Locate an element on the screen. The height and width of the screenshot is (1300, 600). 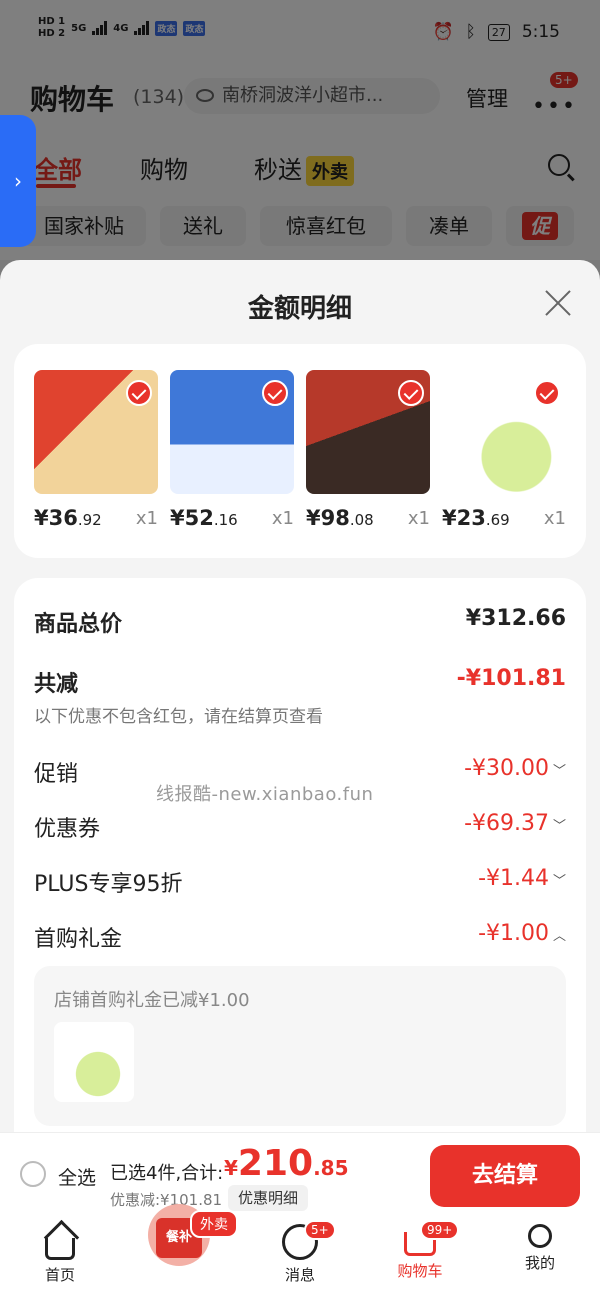
item-3: ¥98.08 x1 is located at coordinates (368, 453).